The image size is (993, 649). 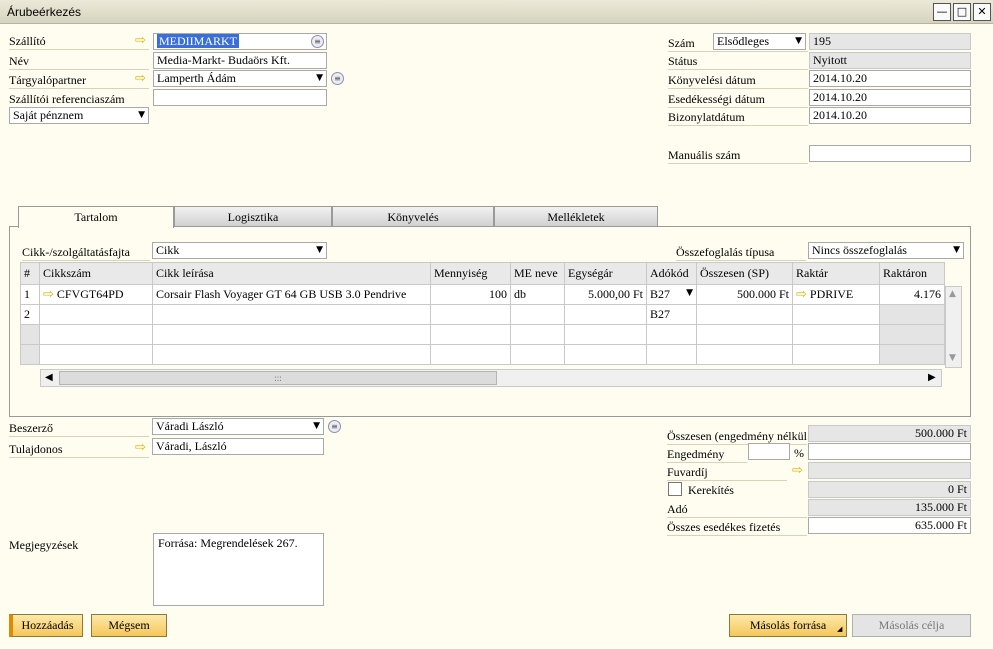 I want to click on scroll-down-icon: ▼, so click(x=952, y=358).